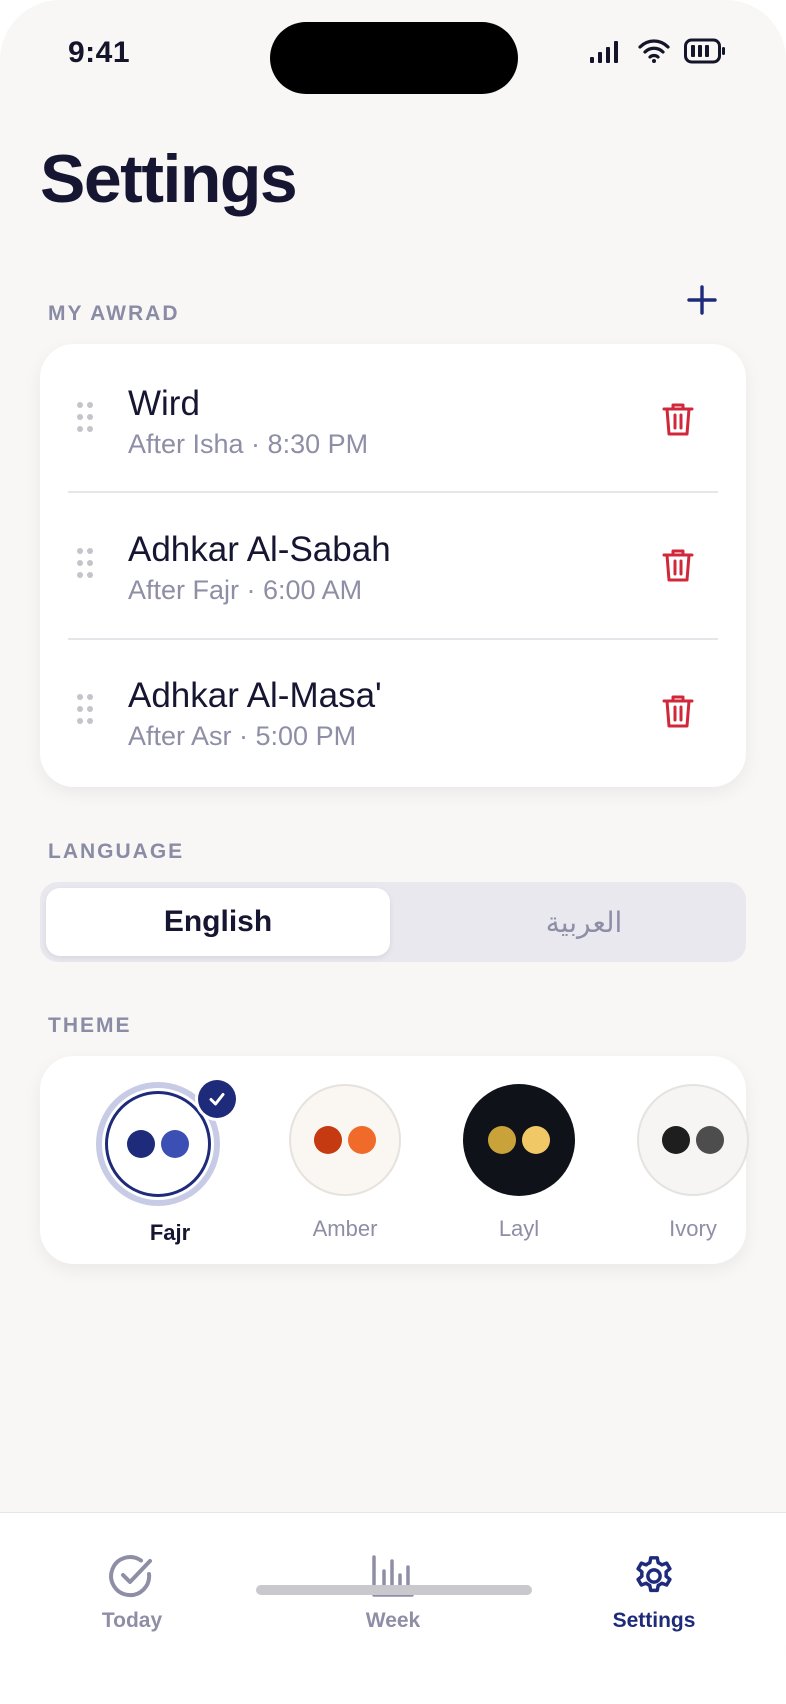 The height and width of the screenshot is (1704, 786). What do you see at coordinates (393, 709) in the screenshot?
I see `wird-row: Adhkar Al-Masa' After Asr · 5:00 PM` at bounding box center [393, 709].